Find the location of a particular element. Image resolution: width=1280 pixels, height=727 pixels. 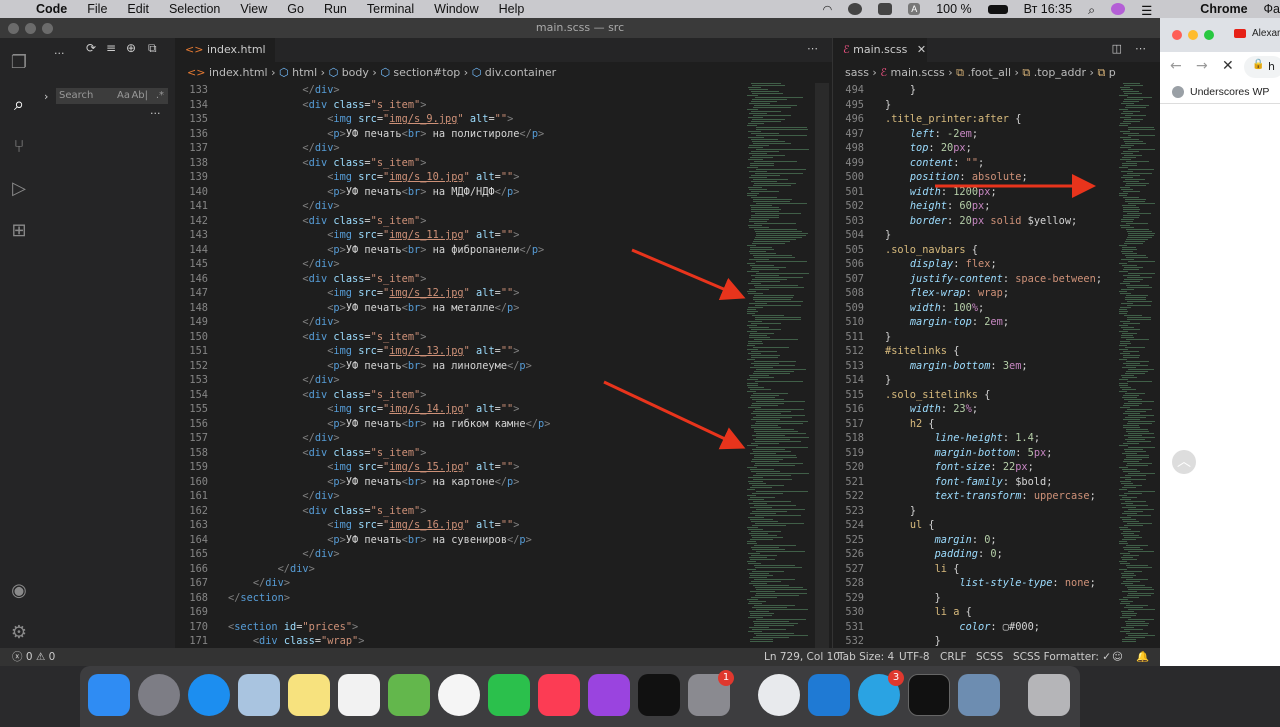

finder-icon is located at coordinates (109, 695).